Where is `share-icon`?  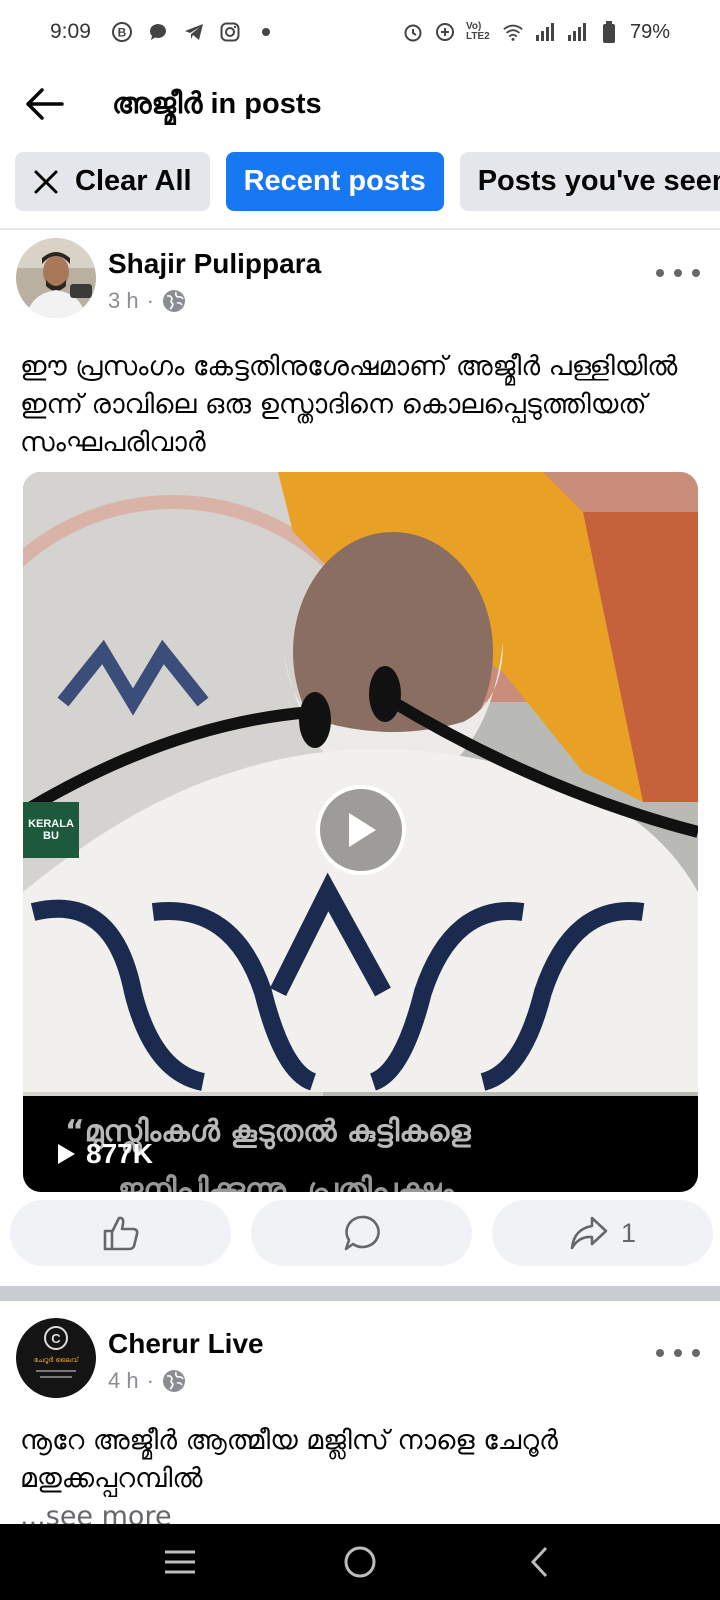
share-icon is located at coordinates (589, 1233).